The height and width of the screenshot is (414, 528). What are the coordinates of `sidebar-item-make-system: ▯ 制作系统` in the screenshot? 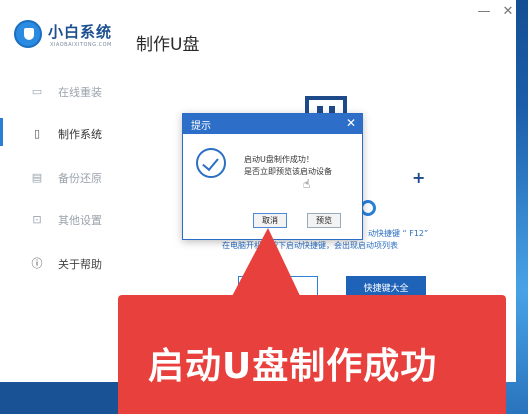 It's located at (65, 134).